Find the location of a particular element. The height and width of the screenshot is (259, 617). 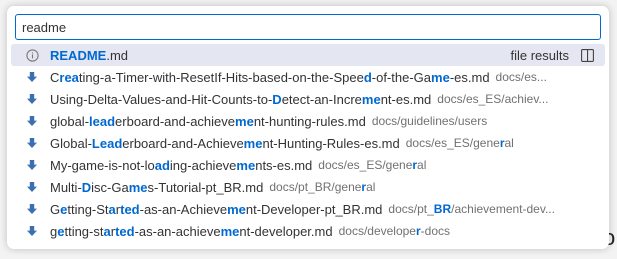

path-text: docs/develope is located at coordinates (377, 231).